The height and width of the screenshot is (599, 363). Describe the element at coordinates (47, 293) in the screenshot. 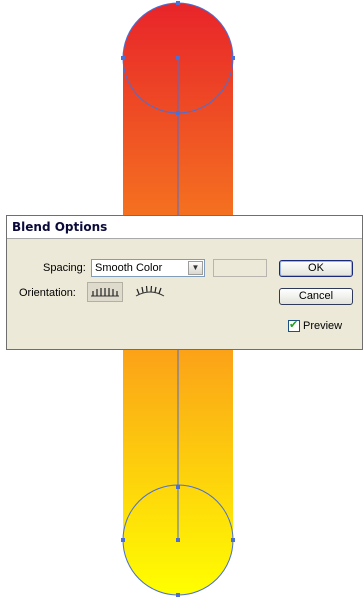

I see `orientation-label: Orientation:` at that location.